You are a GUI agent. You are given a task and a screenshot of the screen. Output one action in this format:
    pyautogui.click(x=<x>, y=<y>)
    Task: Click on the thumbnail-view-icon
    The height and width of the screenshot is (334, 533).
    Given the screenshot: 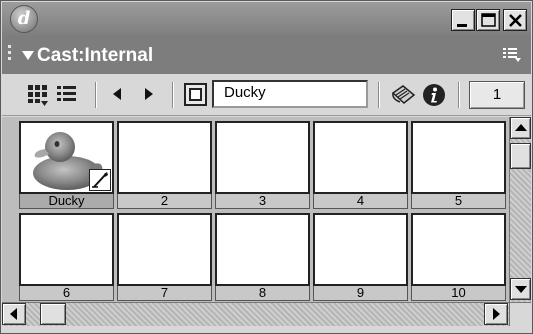 What is the action you would take?
    pyautogui.click(x=39, y=95)
    